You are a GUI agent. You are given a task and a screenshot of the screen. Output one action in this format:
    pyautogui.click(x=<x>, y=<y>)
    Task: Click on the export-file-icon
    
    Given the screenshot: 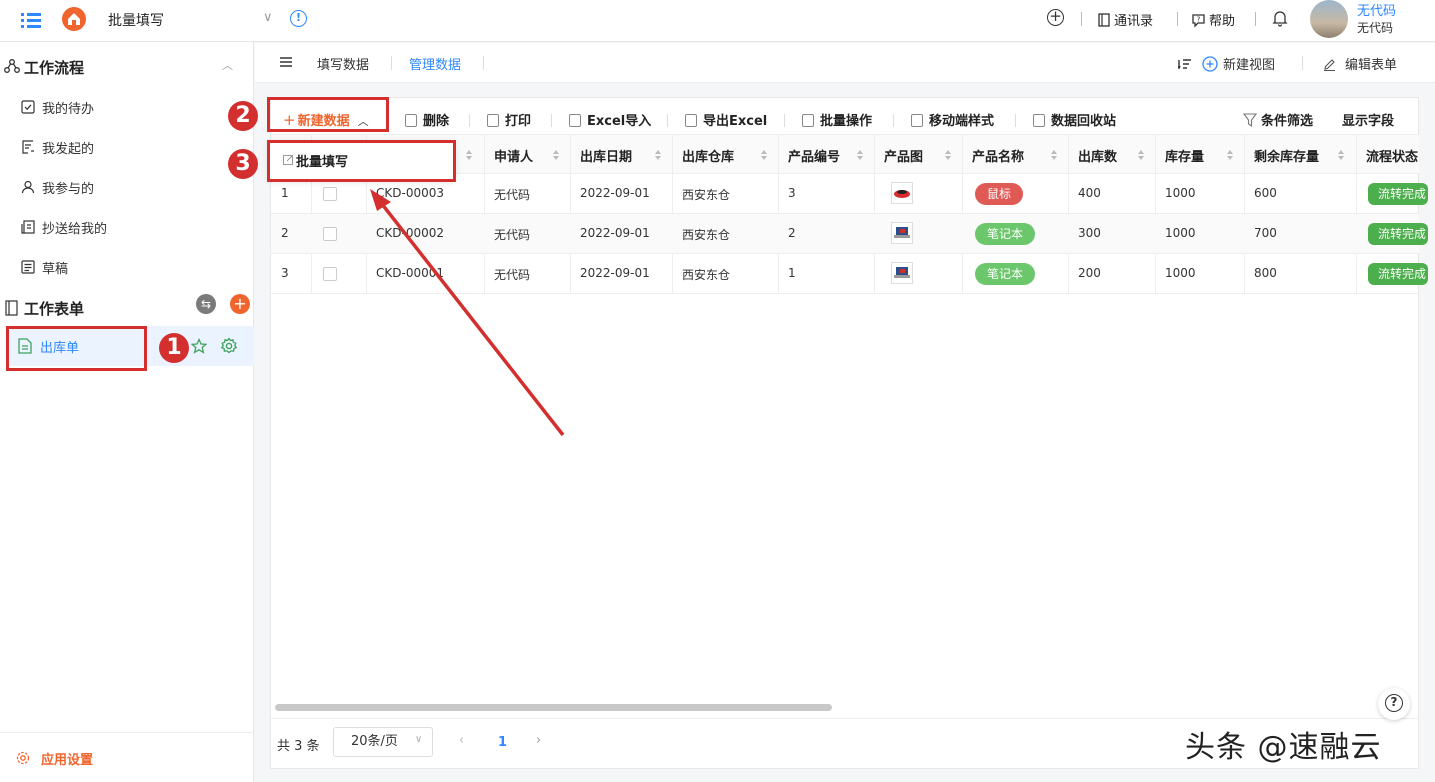 What is the action you would take?
    pyautogui.click(x=691, y=120)
    